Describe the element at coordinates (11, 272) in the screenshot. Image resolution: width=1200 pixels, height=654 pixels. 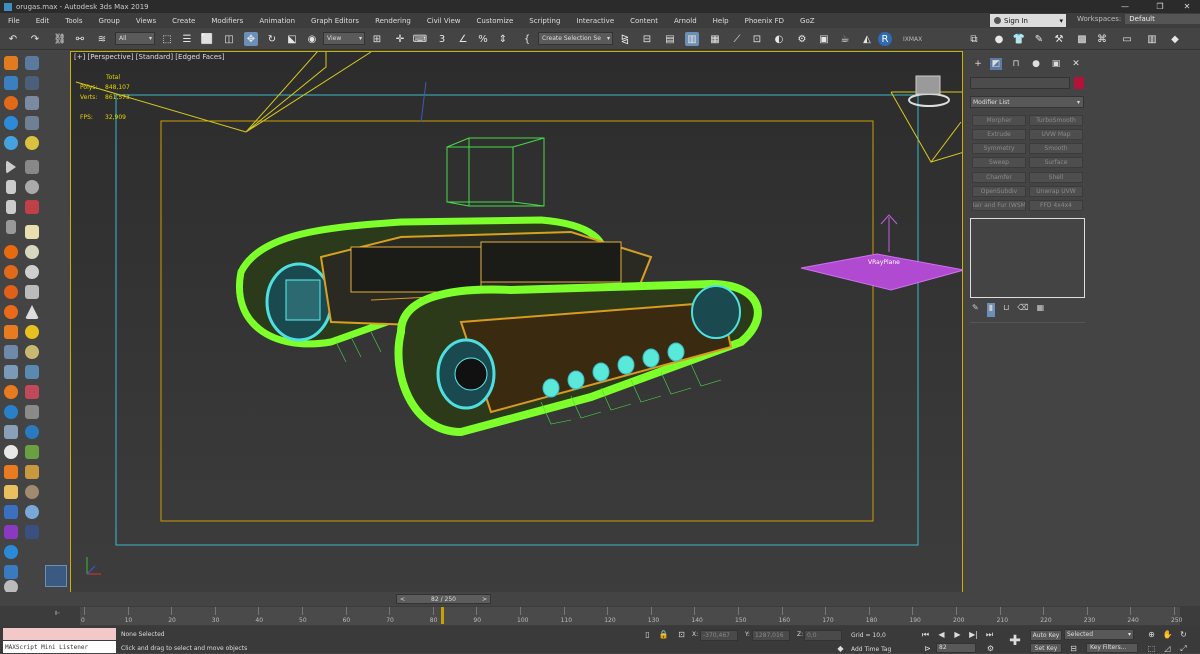
I see `flame-icon` at that location.